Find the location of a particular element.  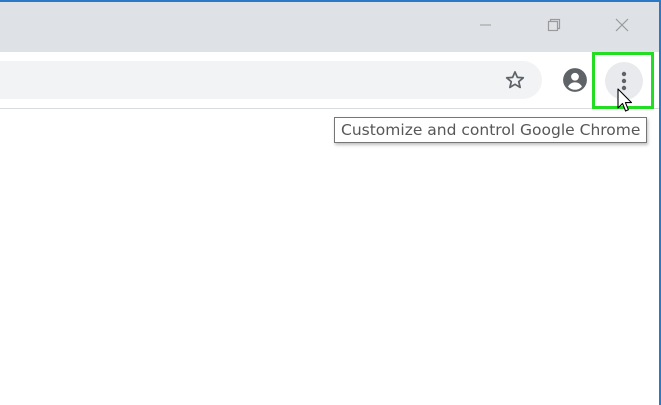

mouse-cursor-icon is located at coordinates (625, 100).